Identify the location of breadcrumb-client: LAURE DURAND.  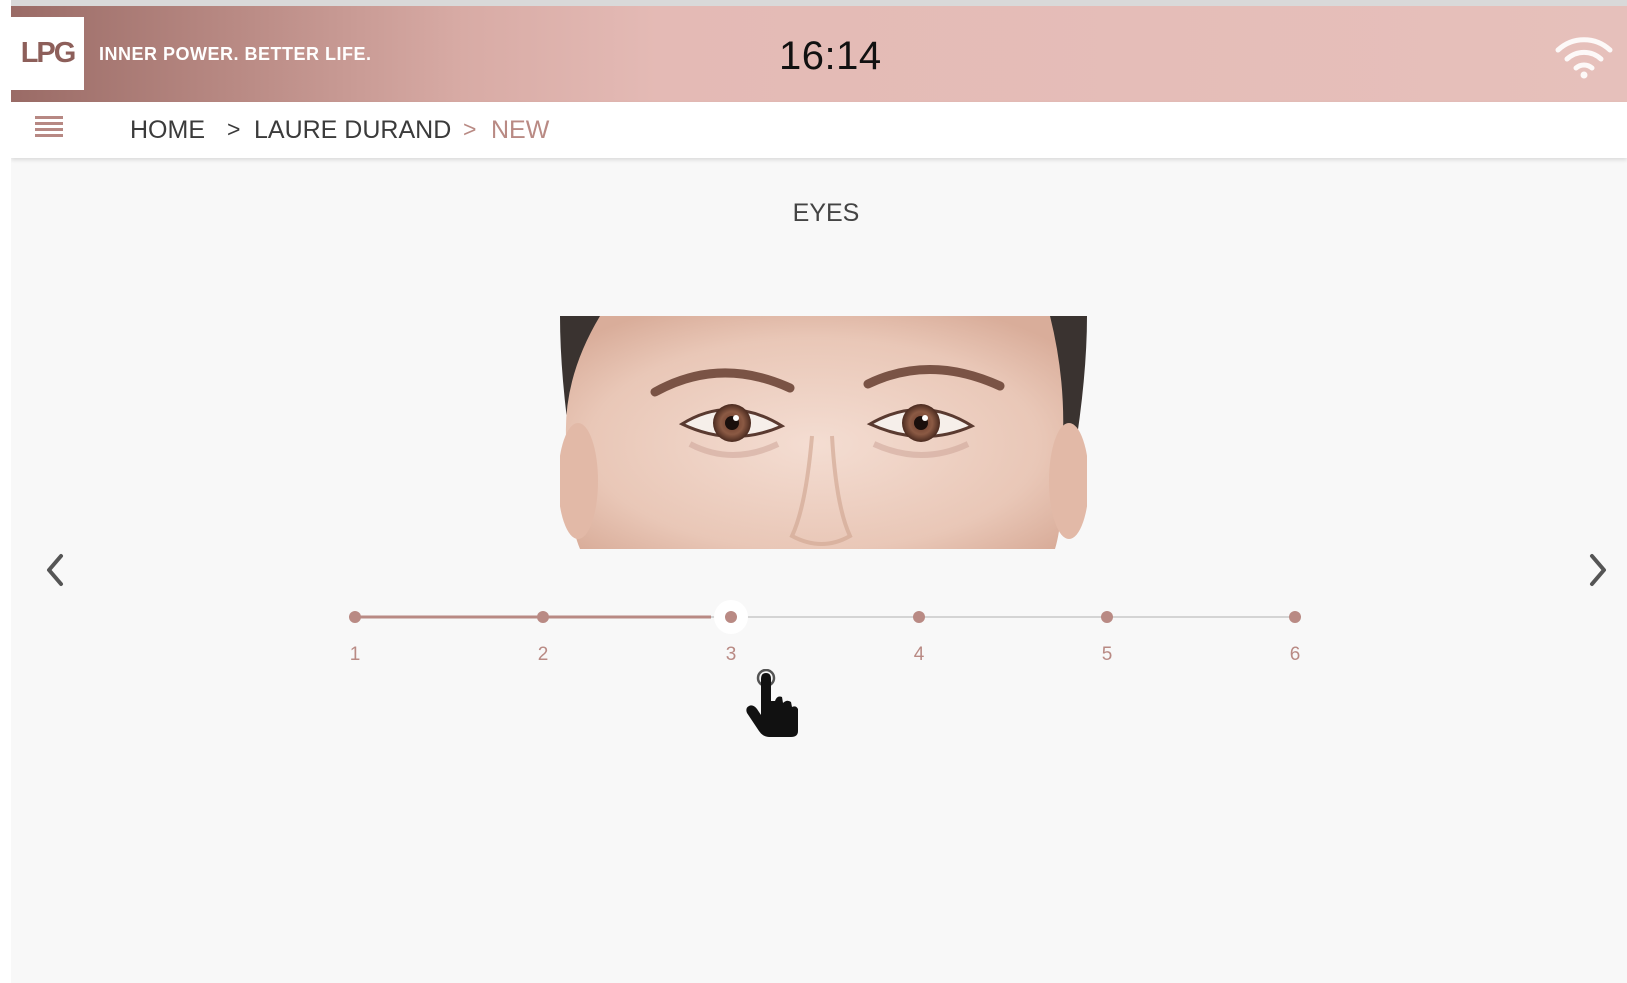
(352, 130).